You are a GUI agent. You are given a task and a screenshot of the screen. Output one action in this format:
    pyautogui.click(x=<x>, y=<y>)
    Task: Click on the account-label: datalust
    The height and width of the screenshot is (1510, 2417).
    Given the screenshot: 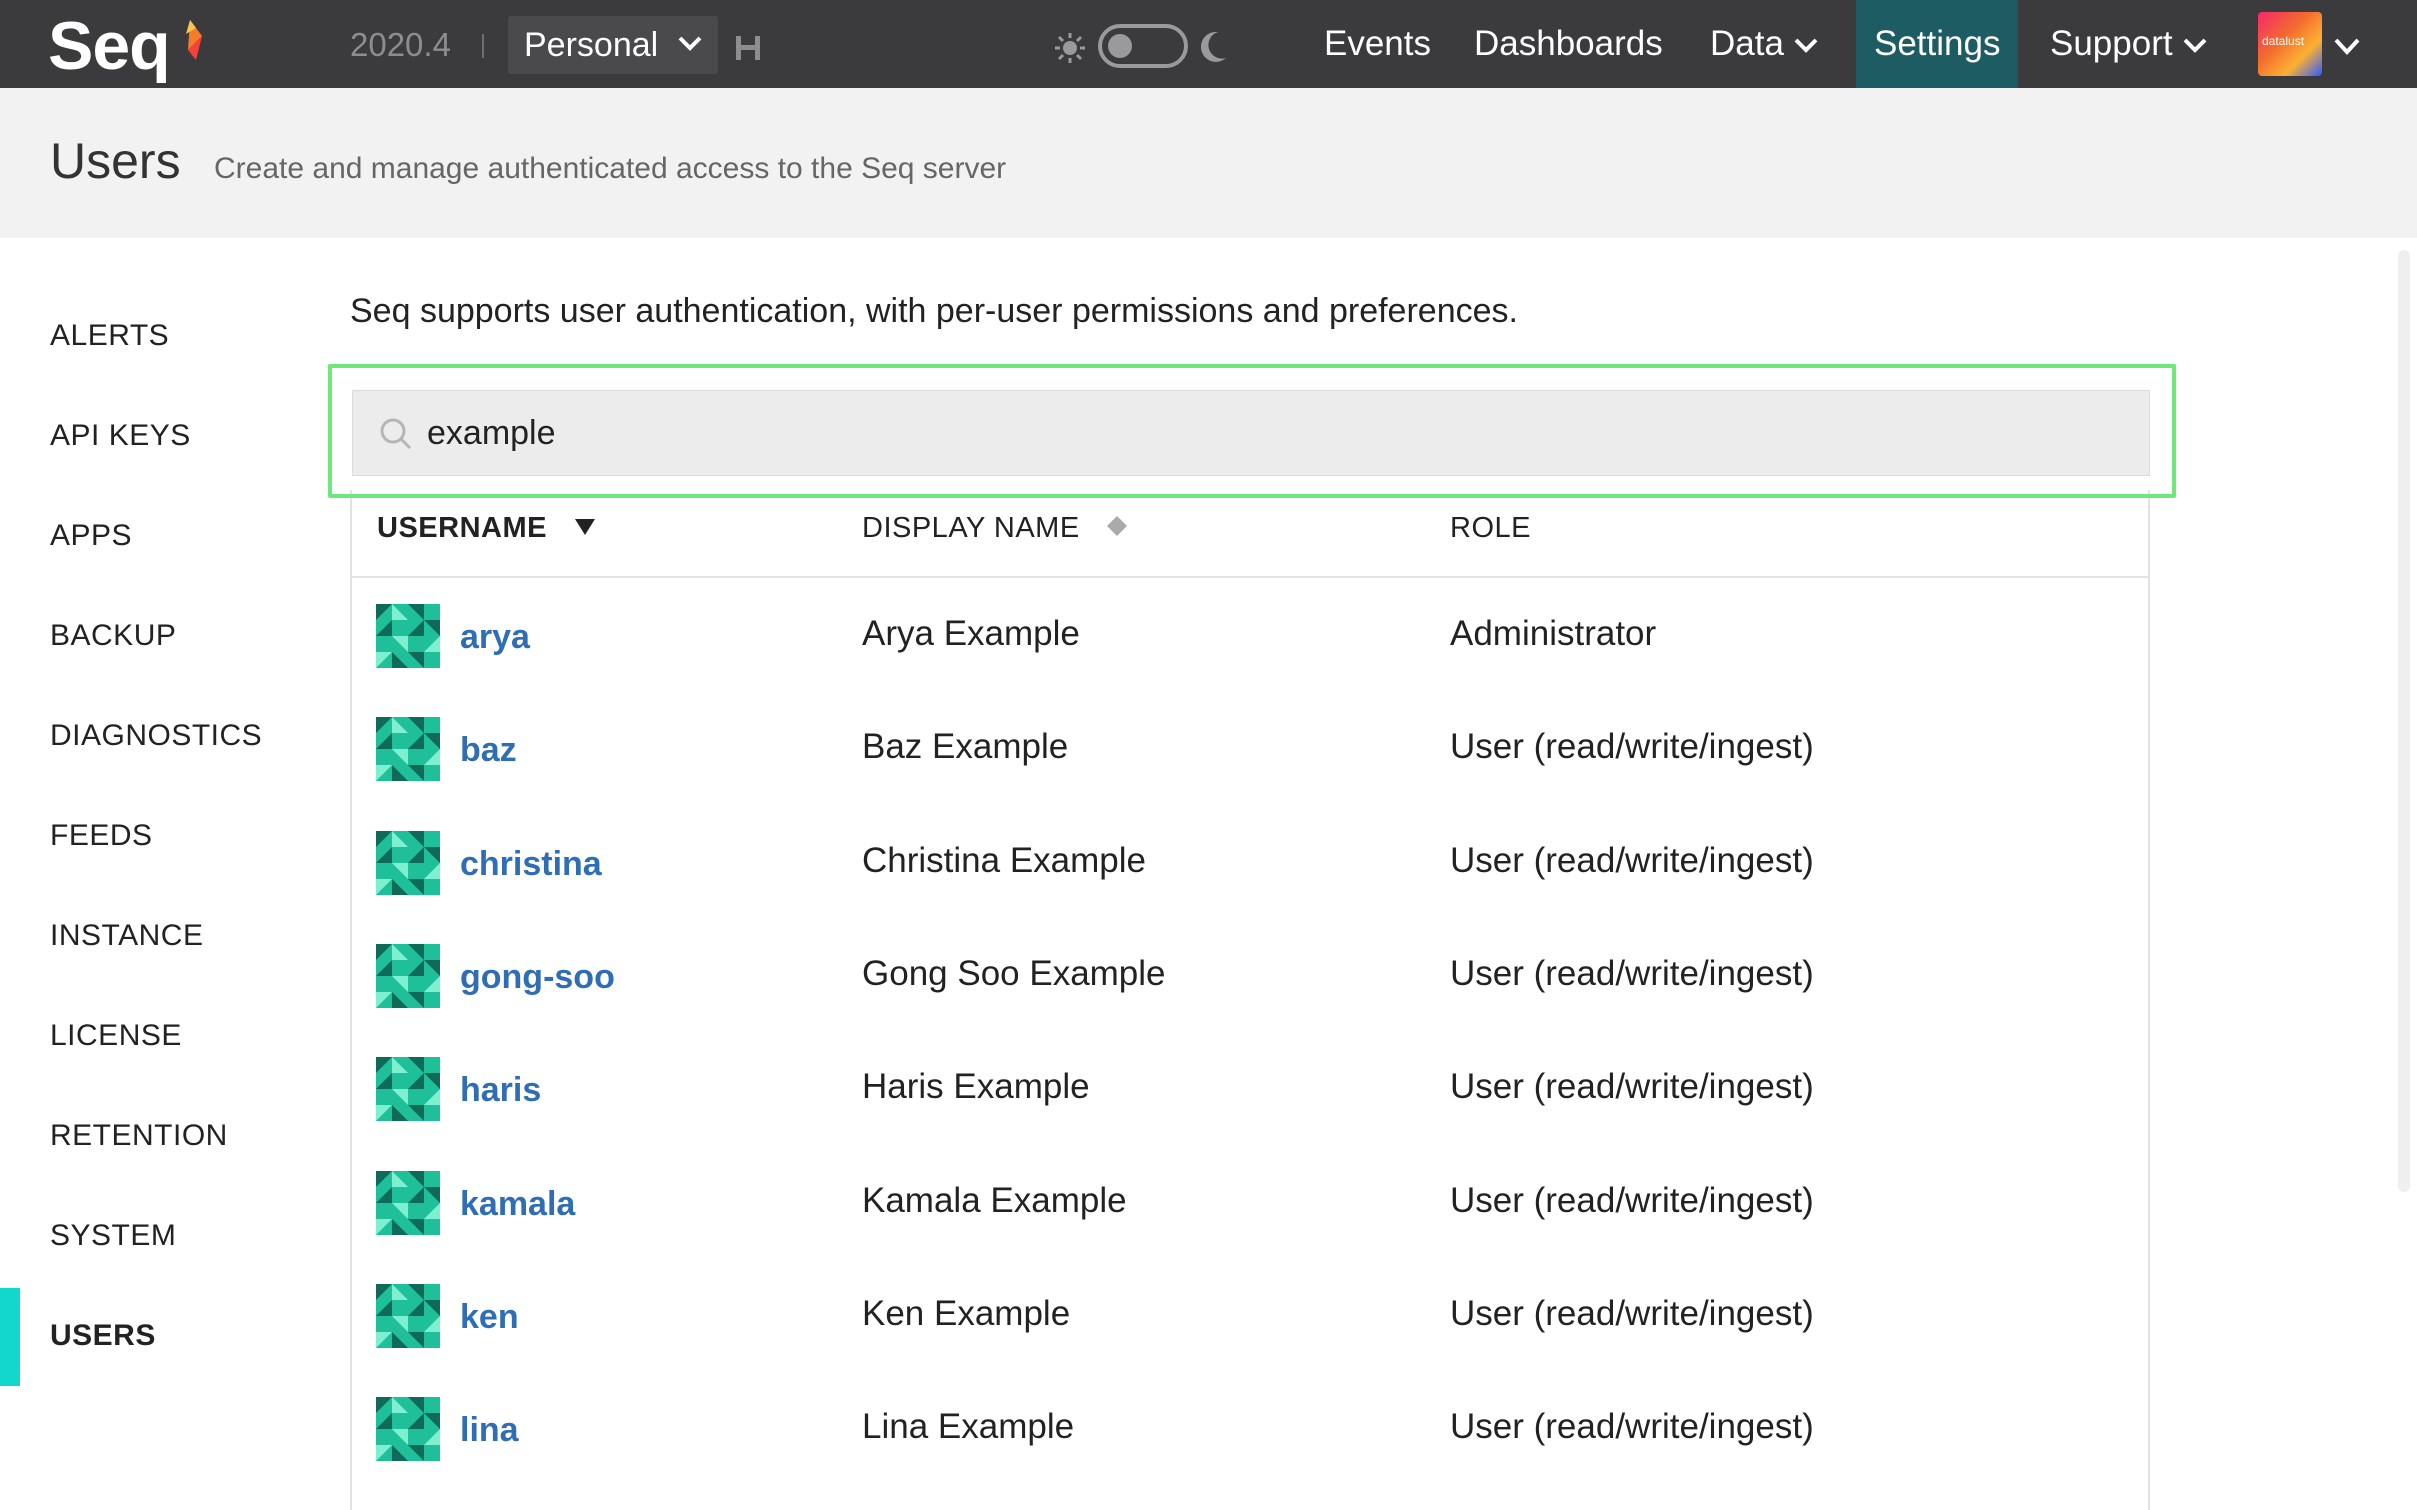 What is the action you would take?
    pyautogui.click(x=2283, y=41)
    